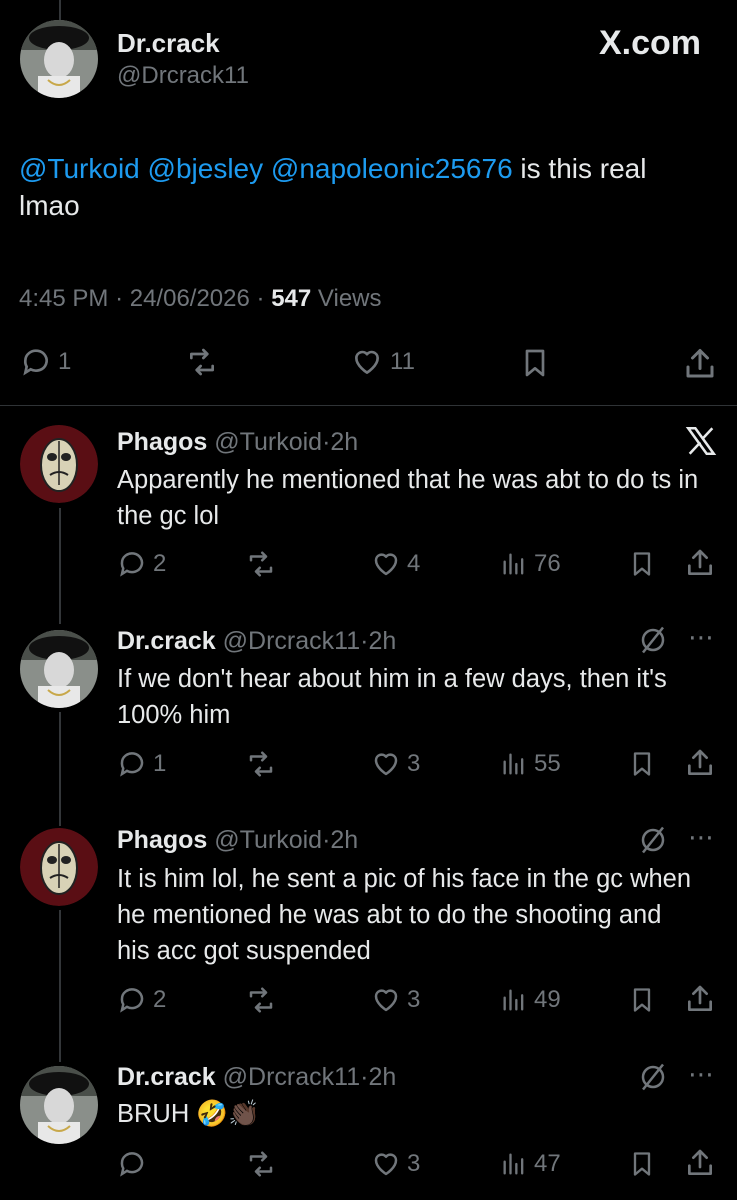  Describe the element at coordinates (392, 168) in the screenshot. I see `mention-link: @napoleonic25676` at that location.